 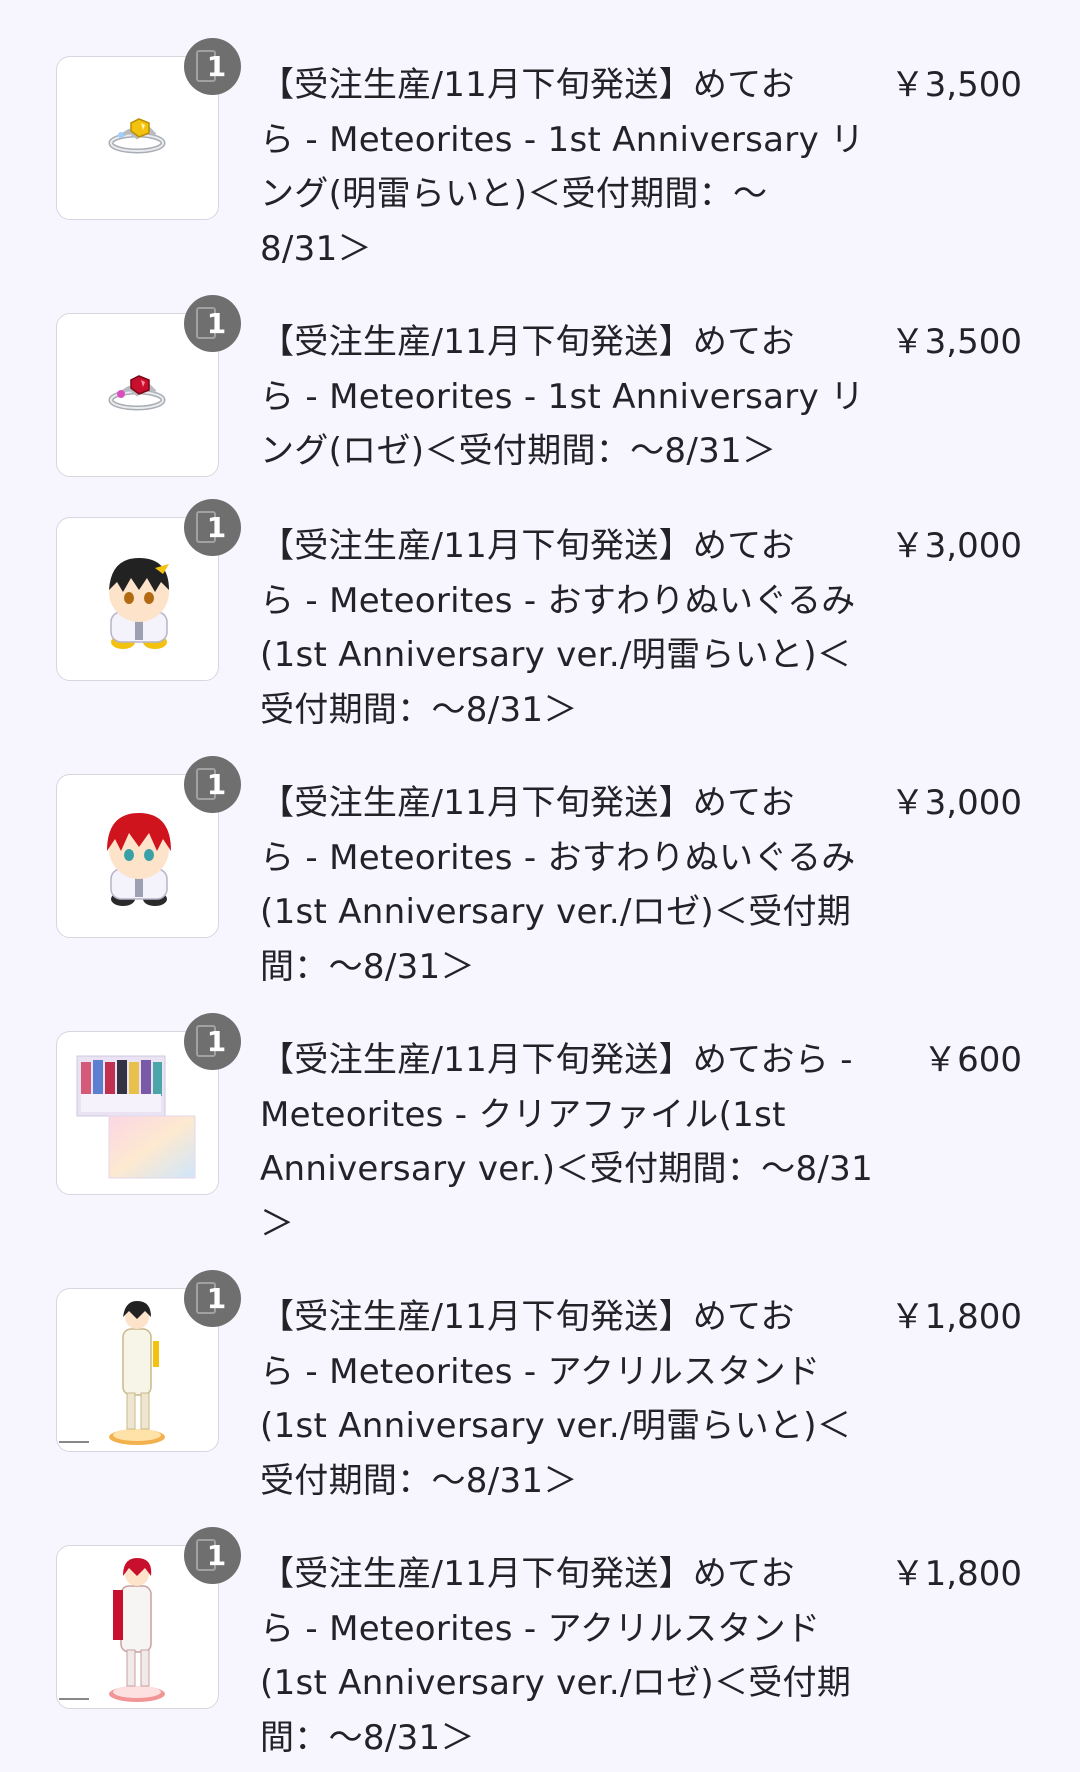 What do you see at coordinates (972, 1060) in the screenshot?
I see `product-price: ￥600` at bounding box center [972, 1060].